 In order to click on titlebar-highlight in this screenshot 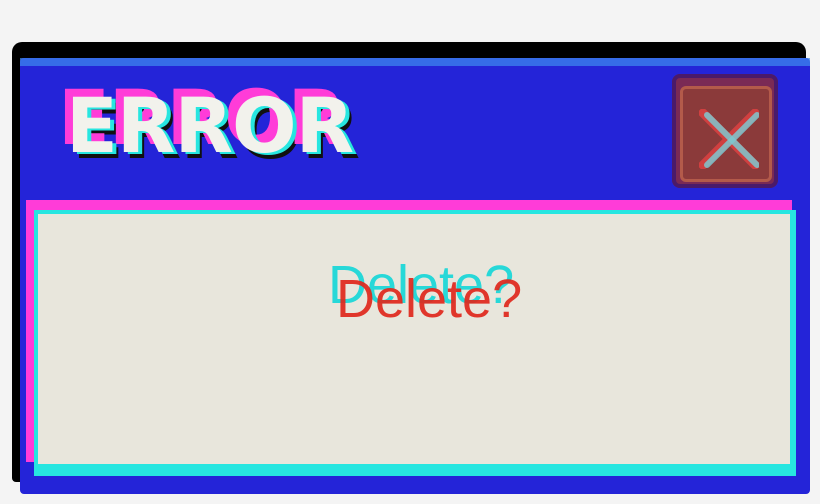, I will do `click(415, 62)`.